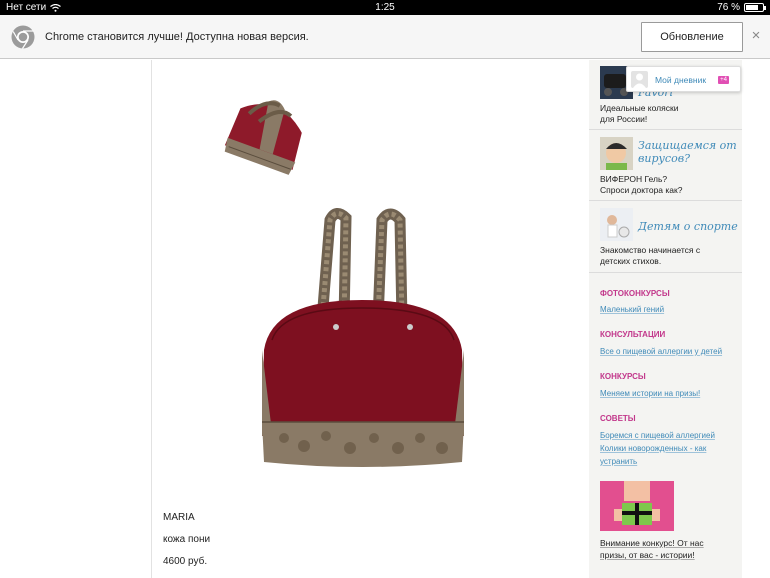 Image resolution: width=770 pixels, height=578 pixels. What do you see at coordinates (639, 108) in the screenshot?
I see `promo-text: Идеальные коляски` at bounding box center [639, 108].